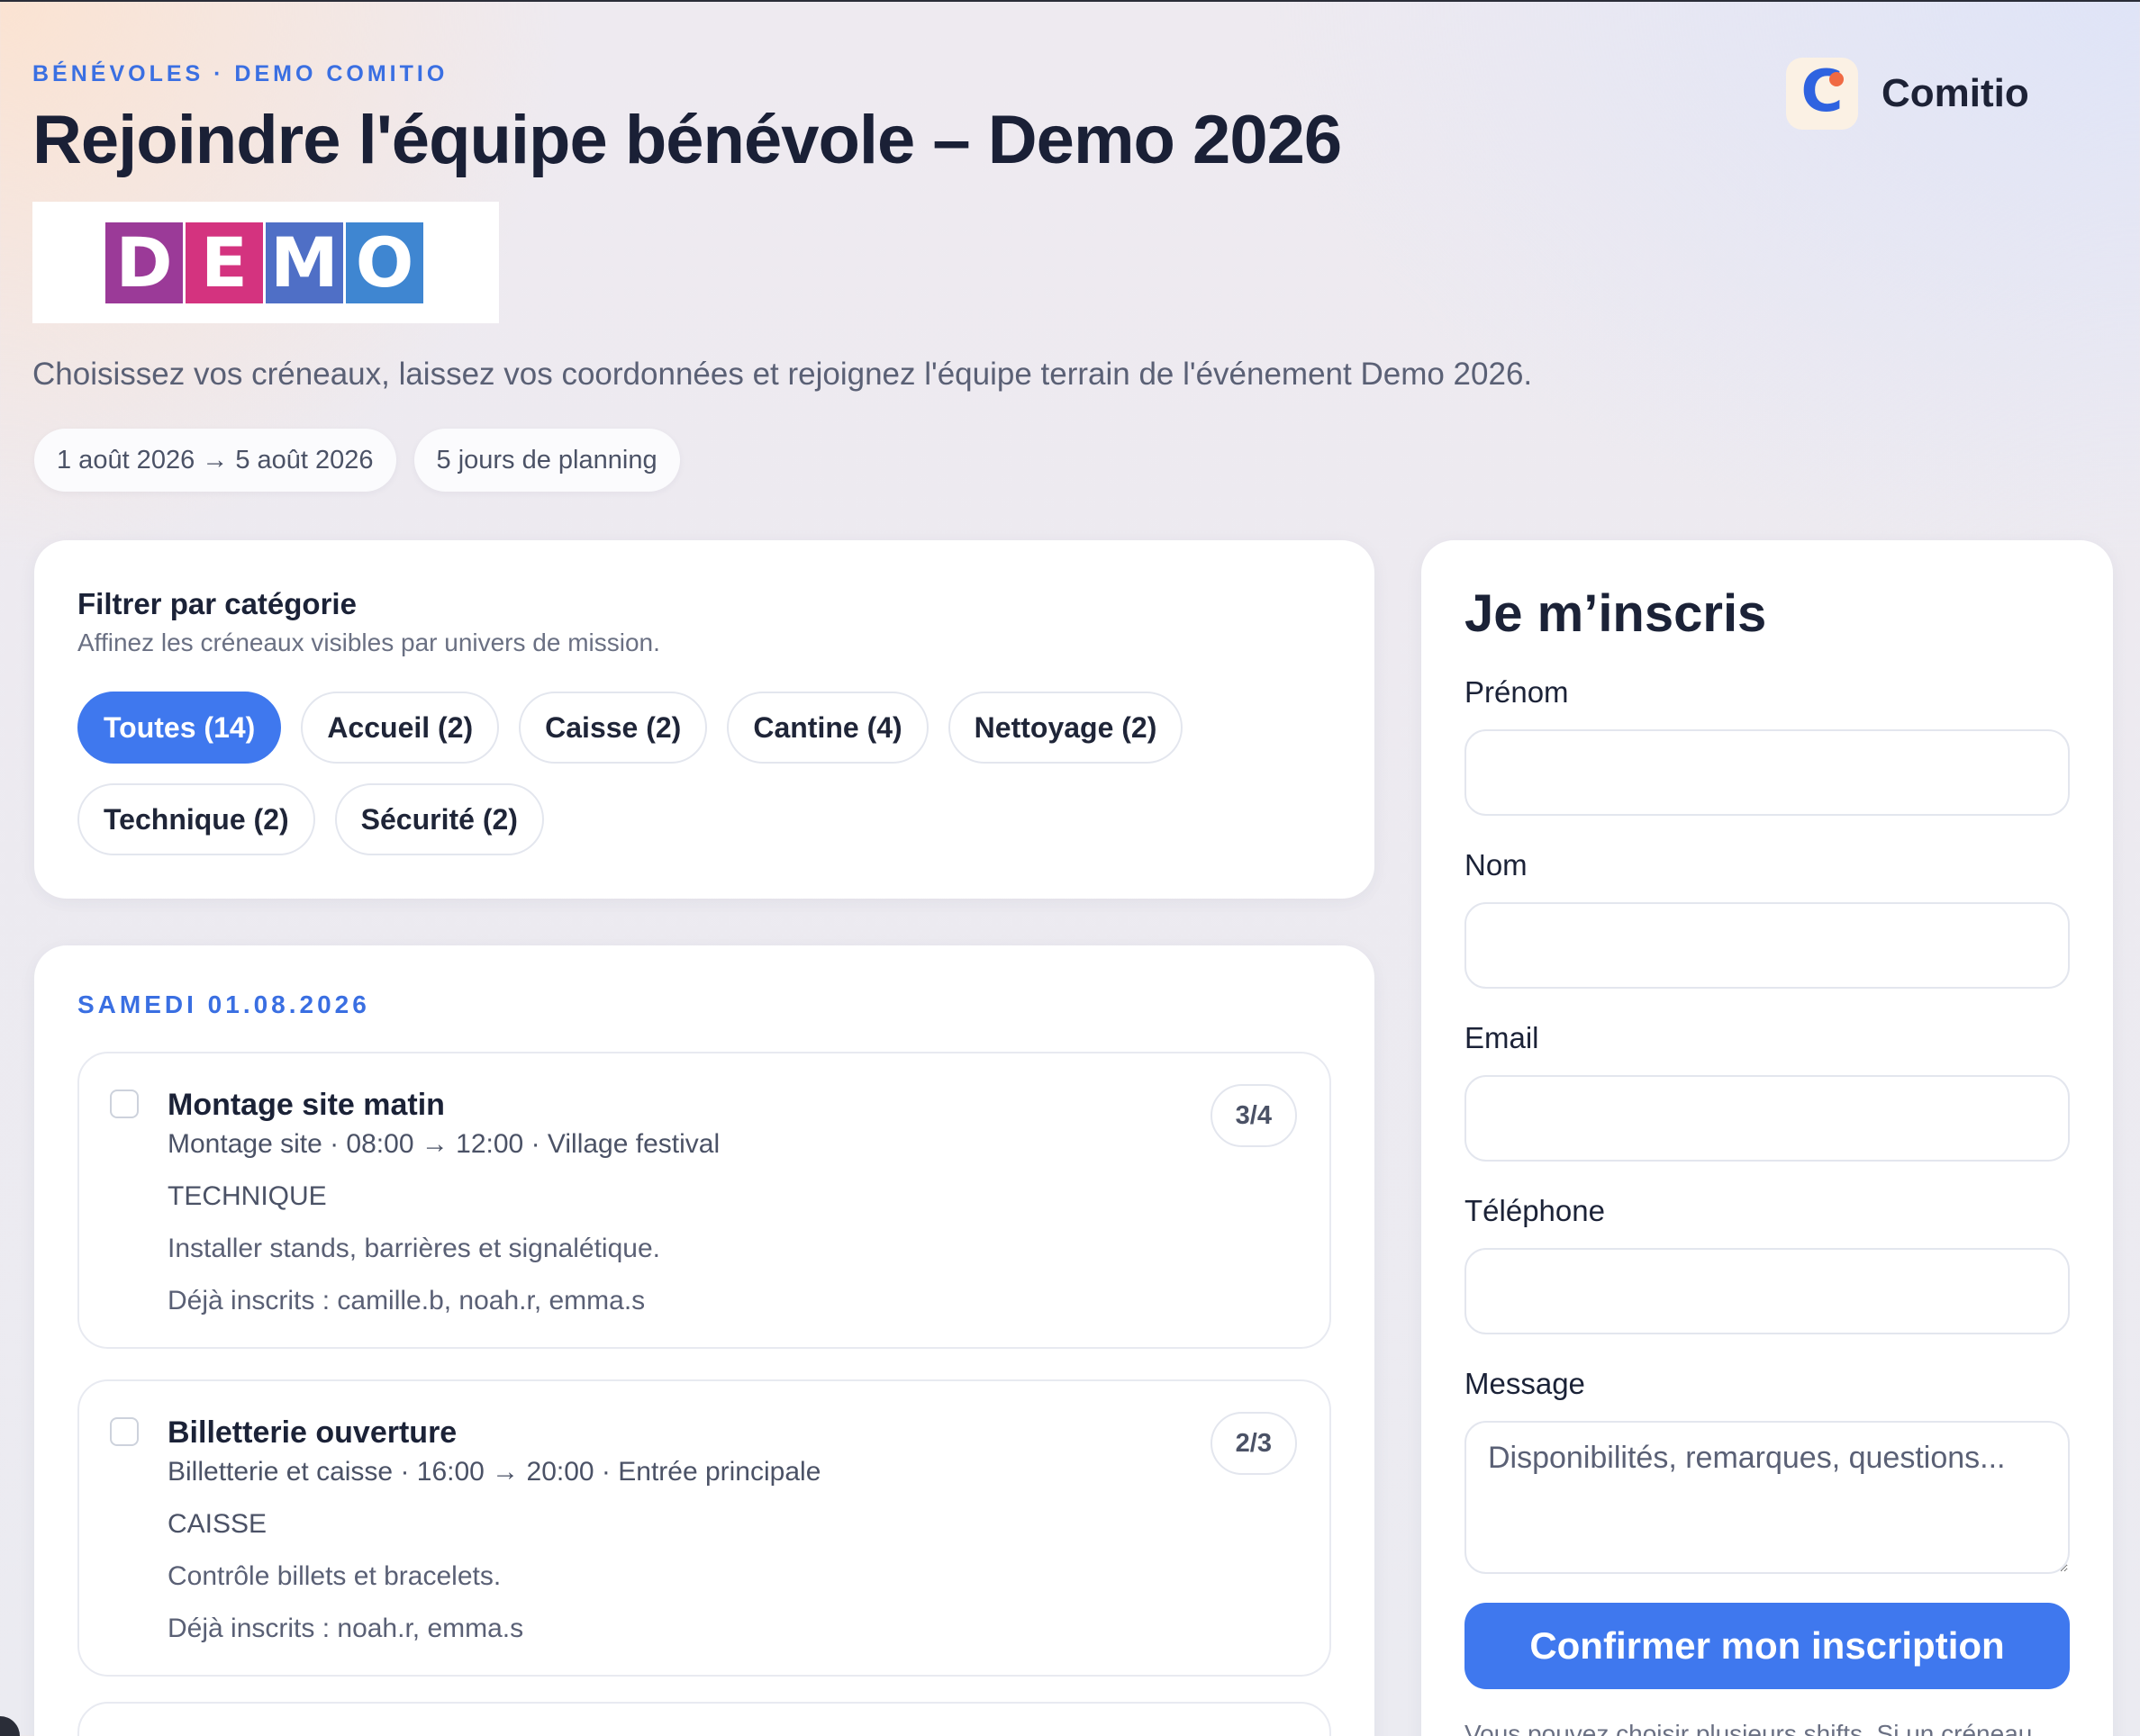 This screenshot has height=1736, width=2140. Describe the element at coordinates (1496, 865) in the screenshot. I see `last-name-label: Nom` at that location.